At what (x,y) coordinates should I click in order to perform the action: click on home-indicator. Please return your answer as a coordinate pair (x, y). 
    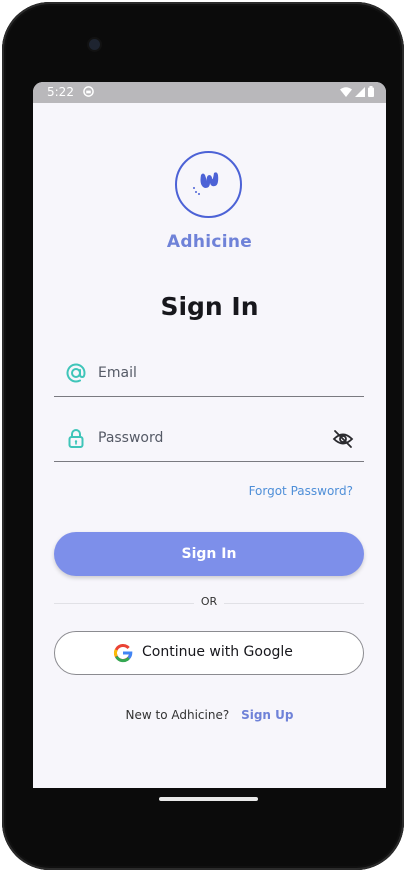
    Looking at the image, I should click on (208, 799).